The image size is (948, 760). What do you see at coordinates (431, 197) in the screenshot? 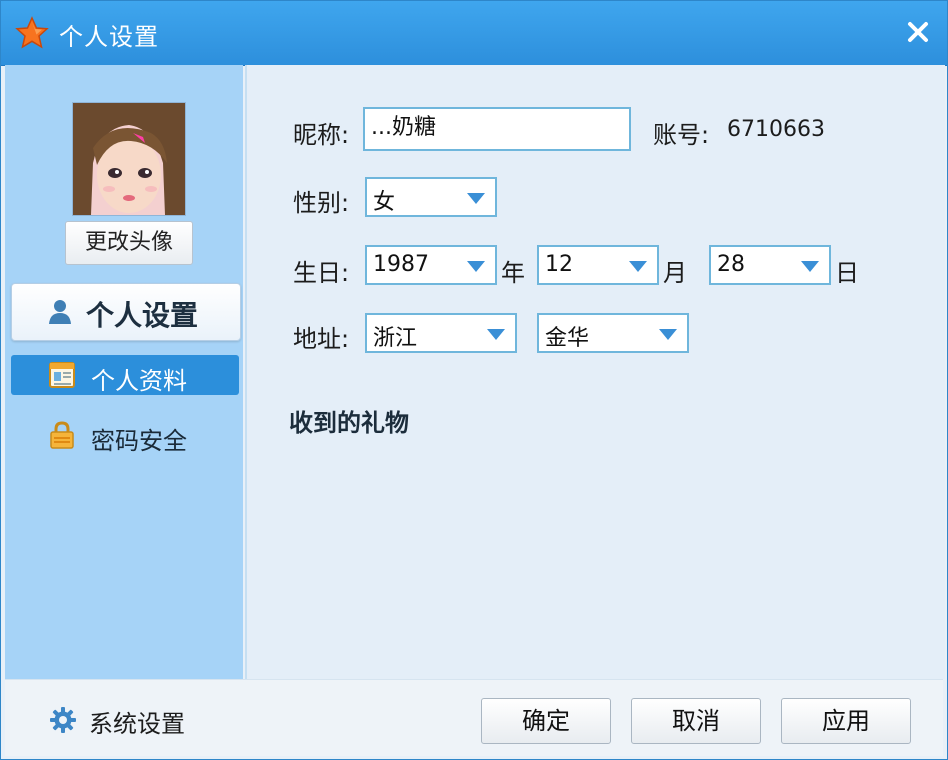
I see `gender-select: 女` at bounding box center [431, 197].